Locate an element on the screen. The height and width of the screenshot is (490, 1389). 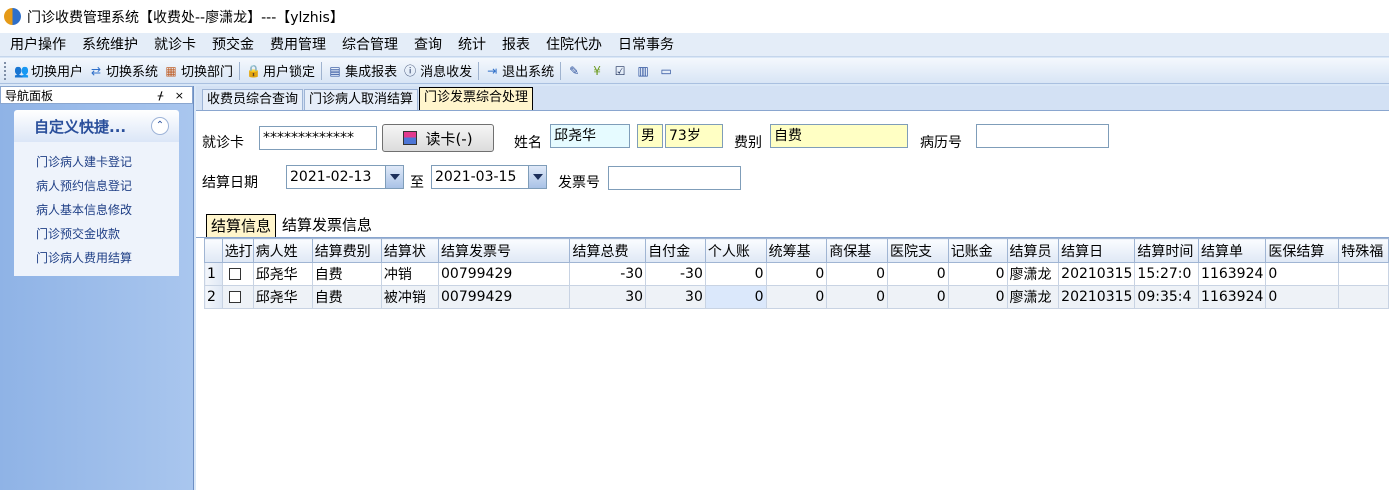
book-tool-button: ▥ is located at coordinates (644, 71).